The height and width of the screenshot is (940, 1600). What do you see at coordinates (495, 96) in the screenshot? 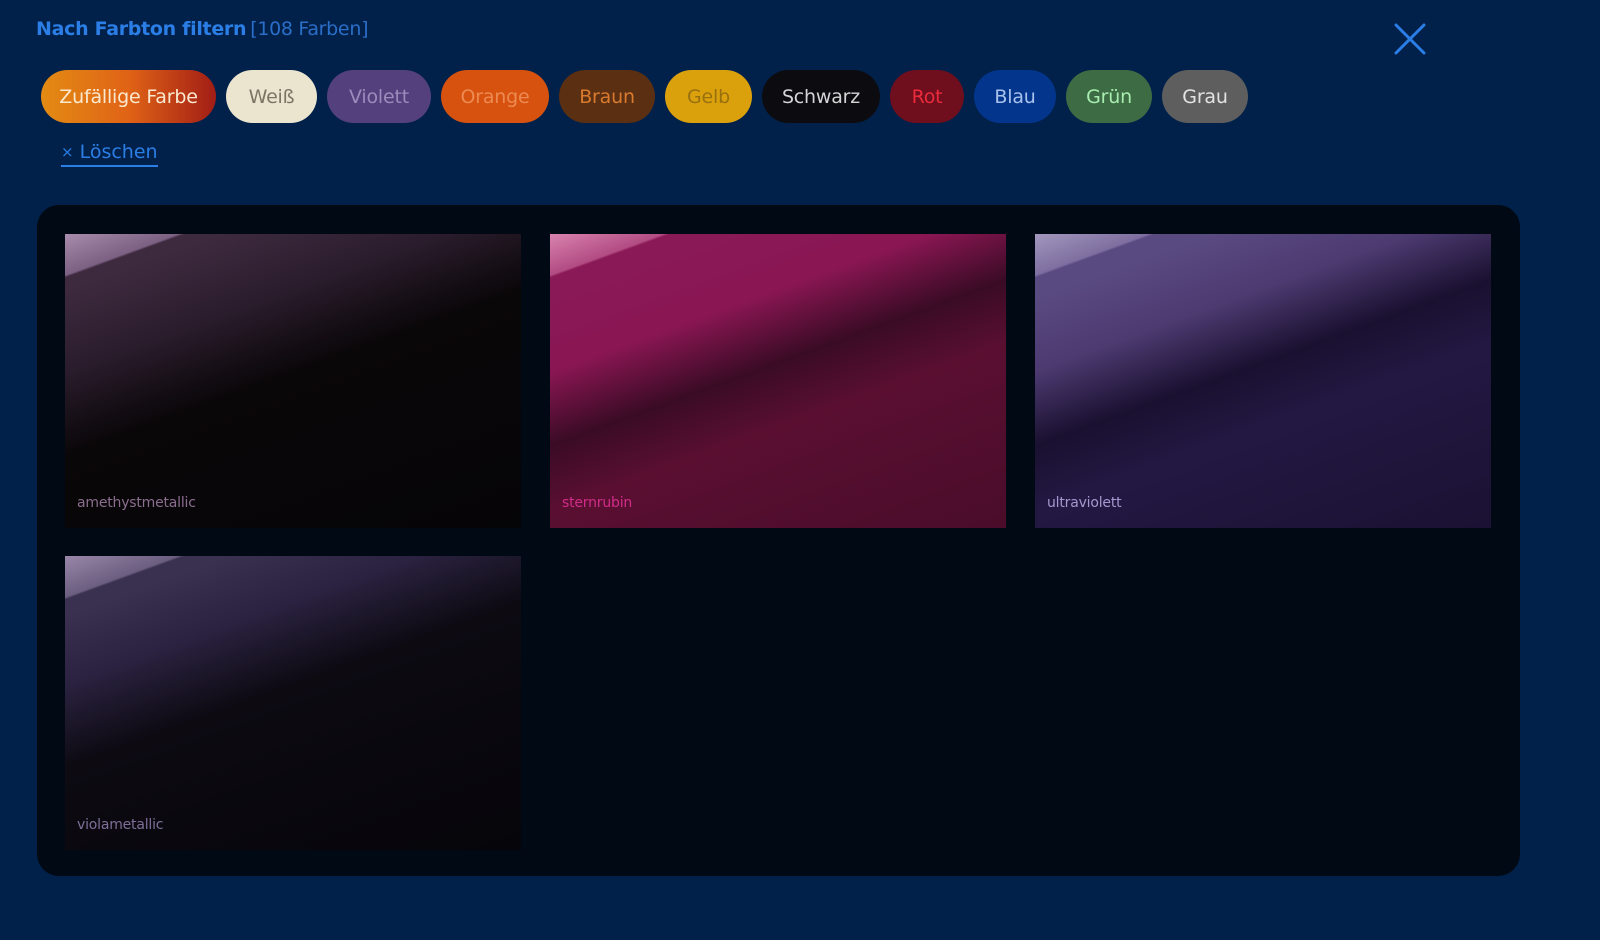
I see `filter-chip-orange: Orange` at bounding box center [495, 96].